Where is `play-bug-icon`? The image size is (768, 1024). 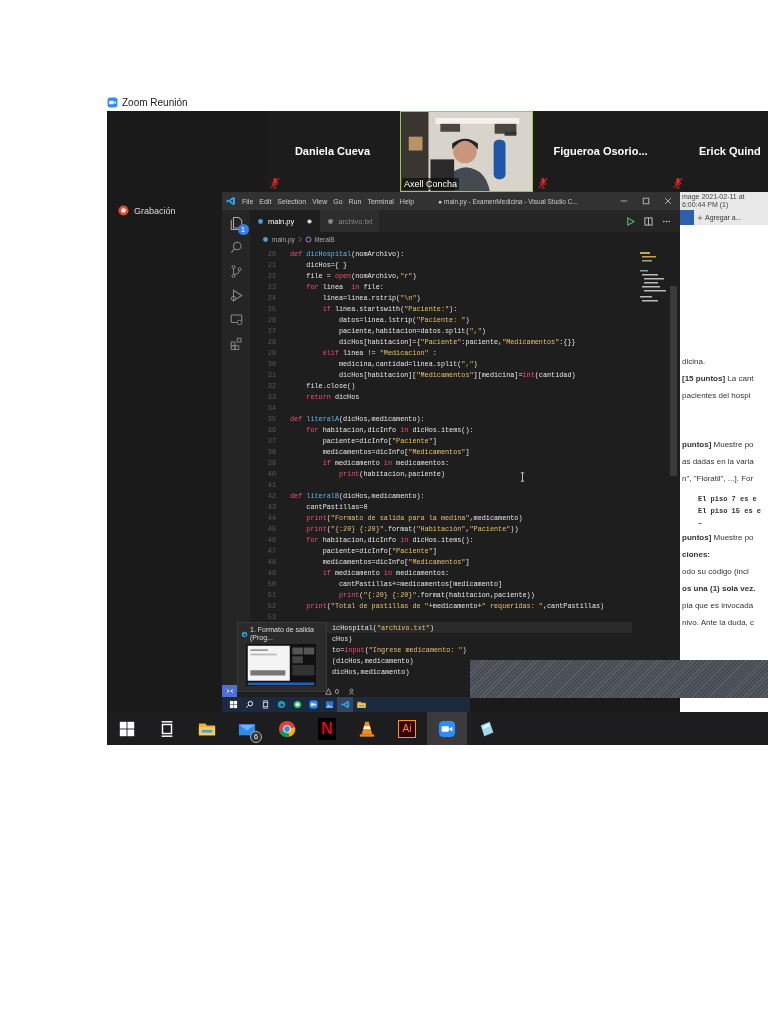
play-bug-icon is located at coordinates (236, 295).